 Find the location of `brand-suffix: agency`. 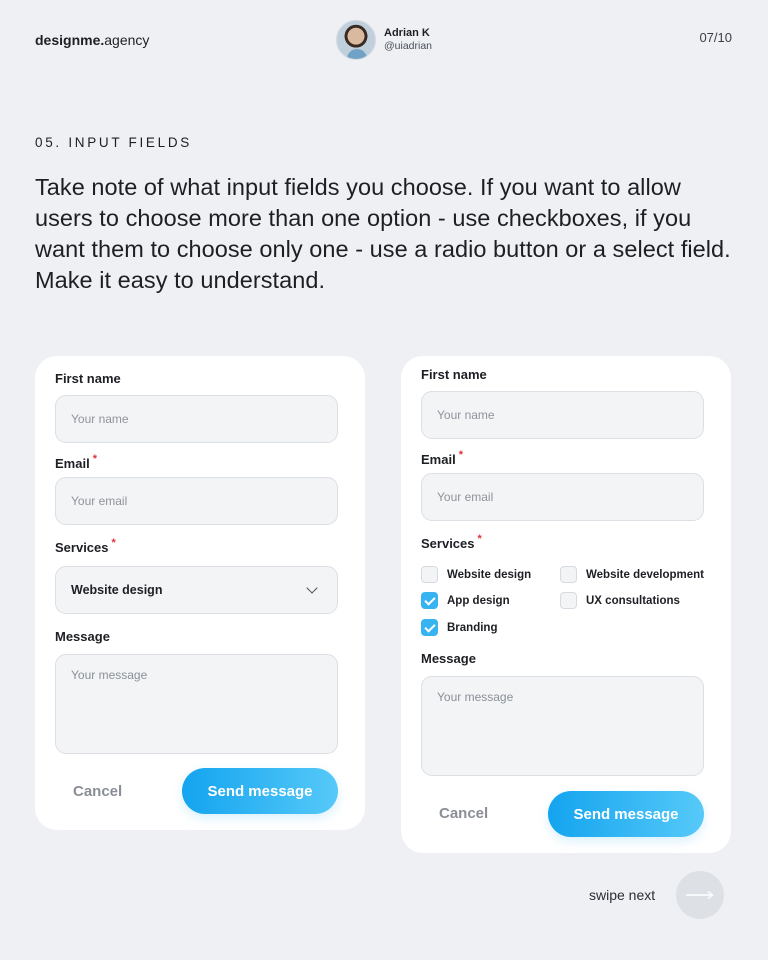

brand-suffix: agency is located at coordinates (127, 40).